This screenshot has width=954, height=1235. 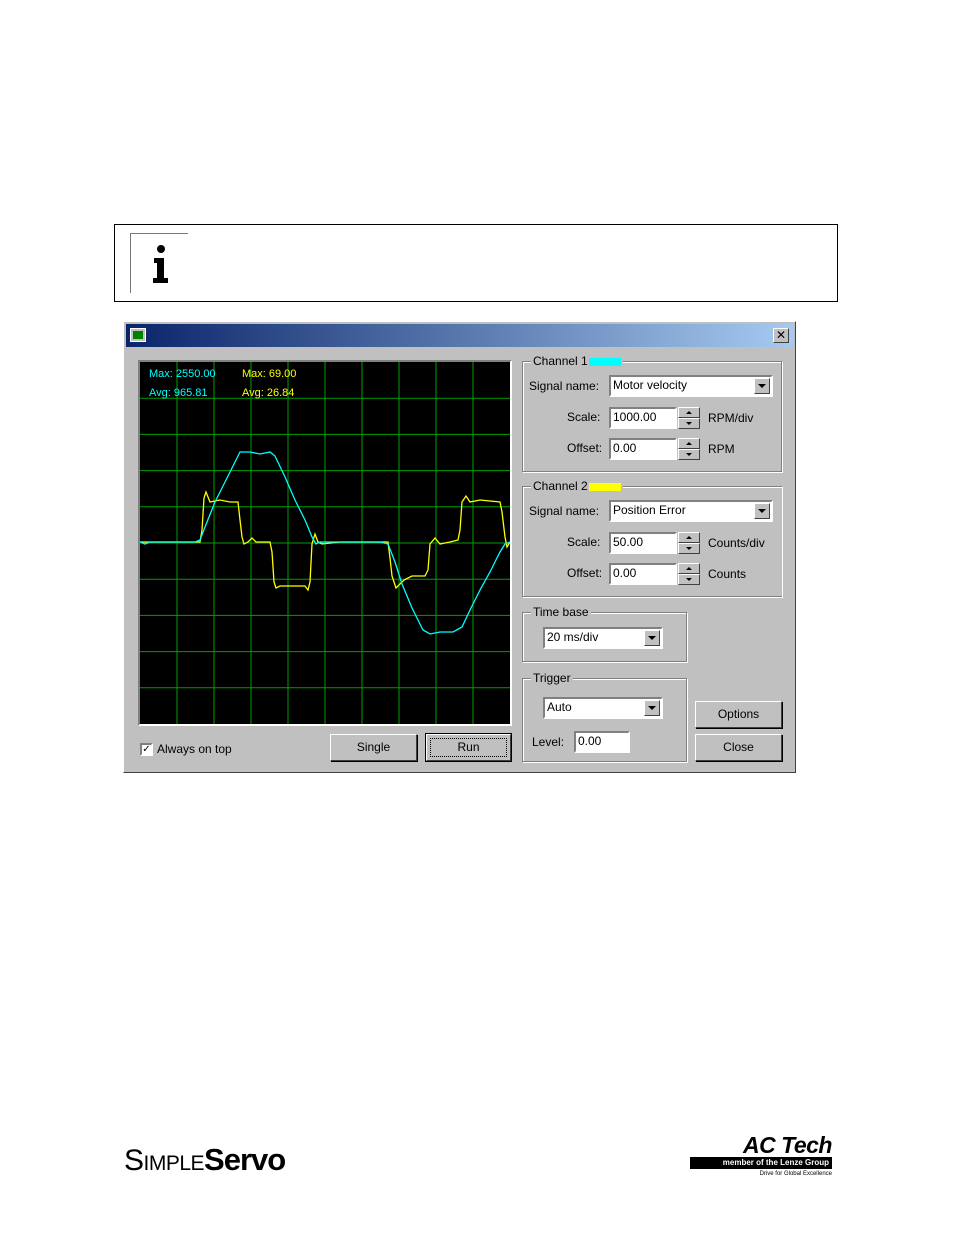 I want to click on ch1-scale-unit: RPM/div, so click(x=731, y=418).